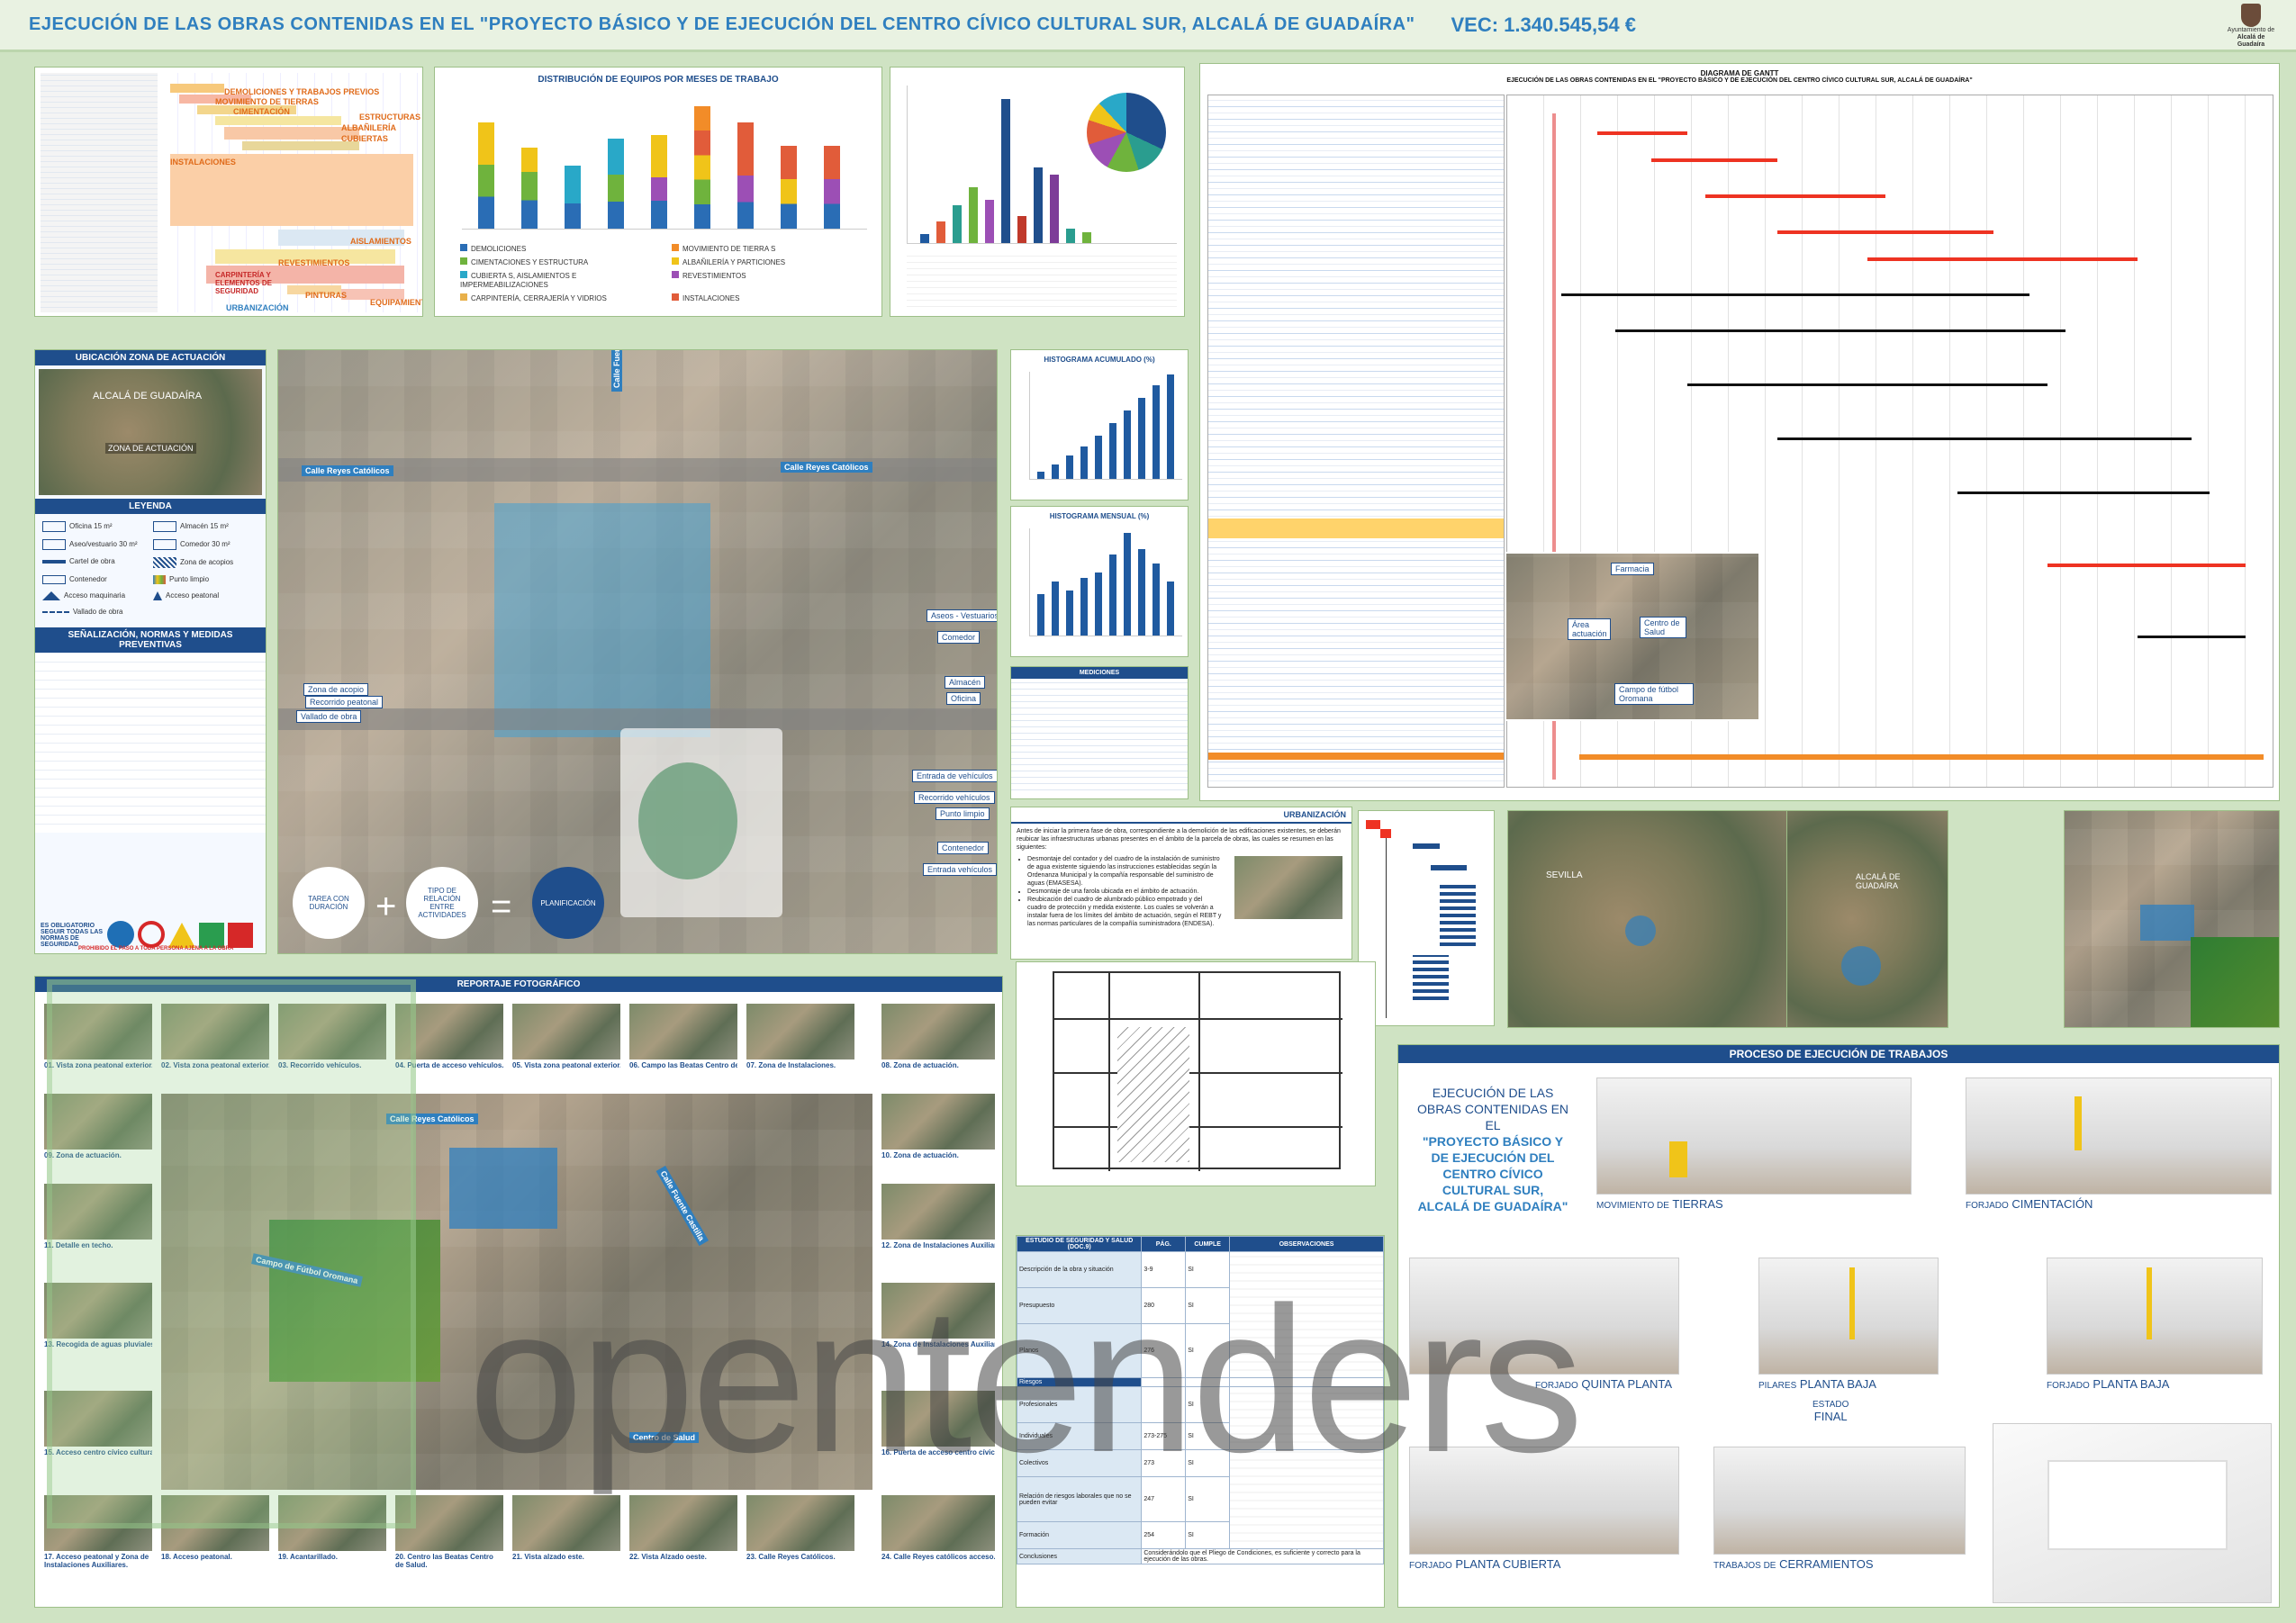  What do you see at coordinates (2251, 41) in the screenshot?
I see `logo-line2: Alcalá de Guadaíra` at bounding box center [2251, 41].